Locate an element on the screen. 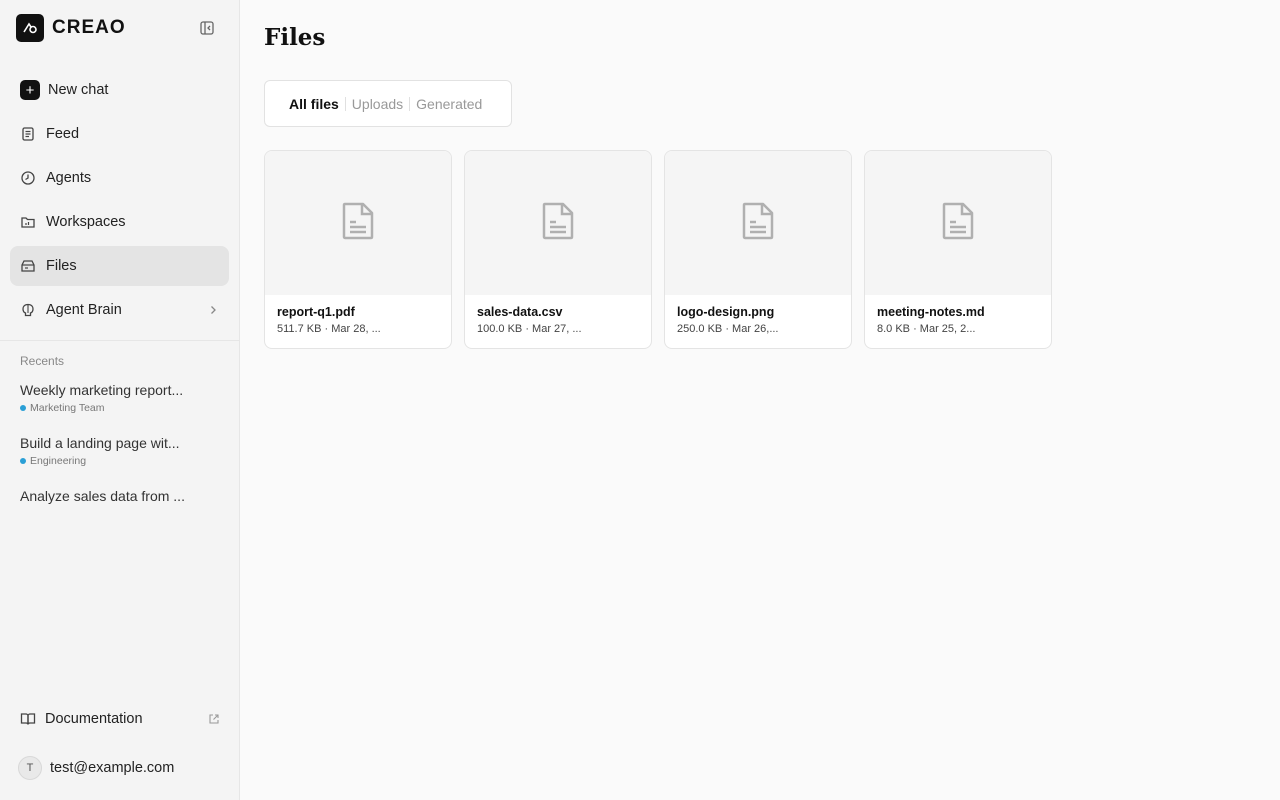 Image resolution: width=1280 pixels, height=800 pixels. tag-label: Engineering is located at coordinates (58, 461).